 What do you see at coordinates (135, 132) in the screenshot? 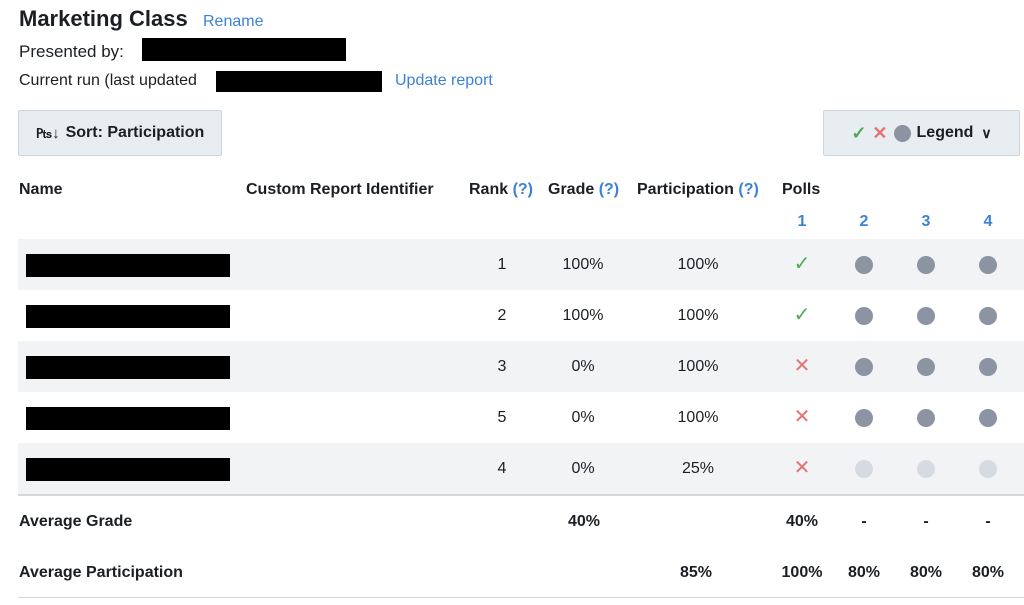
I see `sort-label: Sort: Participation` at bounding box center [135, 132].